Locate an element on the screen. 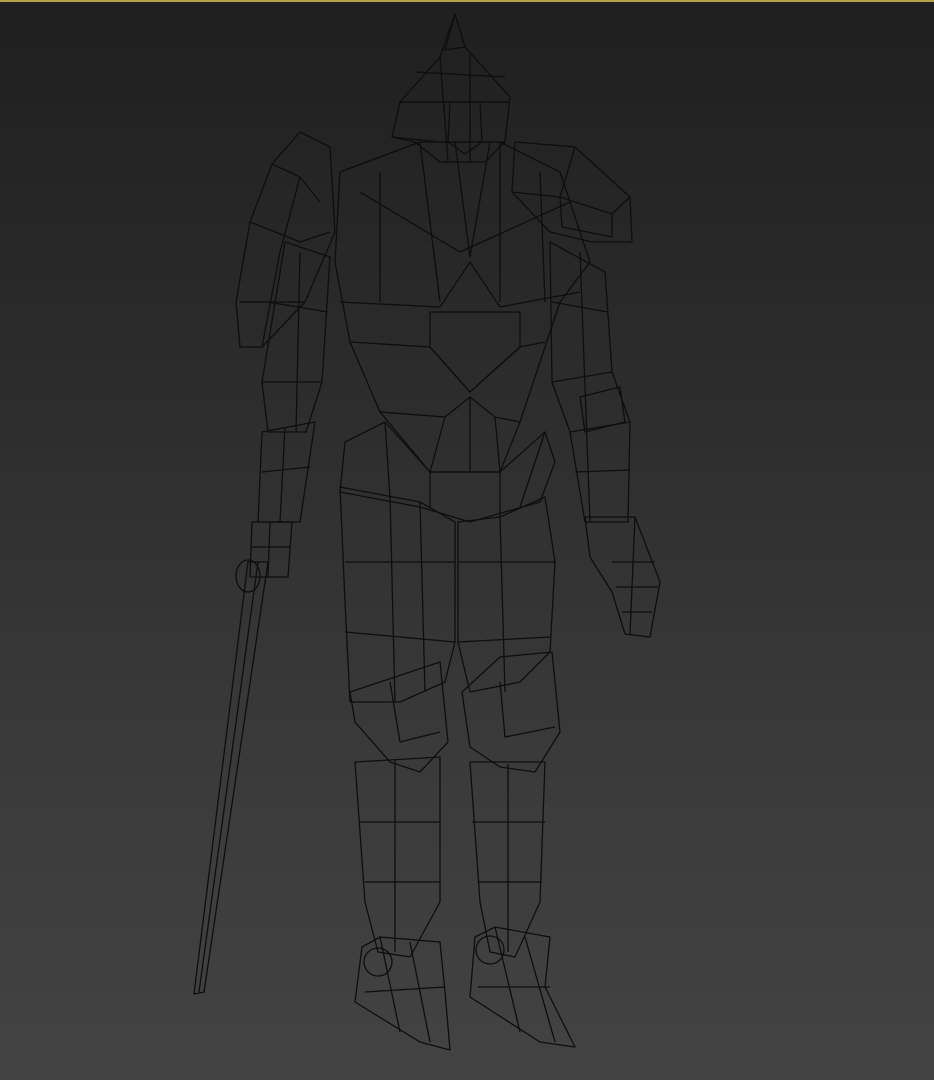 The image size is (934, 1080). sword is located at coordinates (231, 777).